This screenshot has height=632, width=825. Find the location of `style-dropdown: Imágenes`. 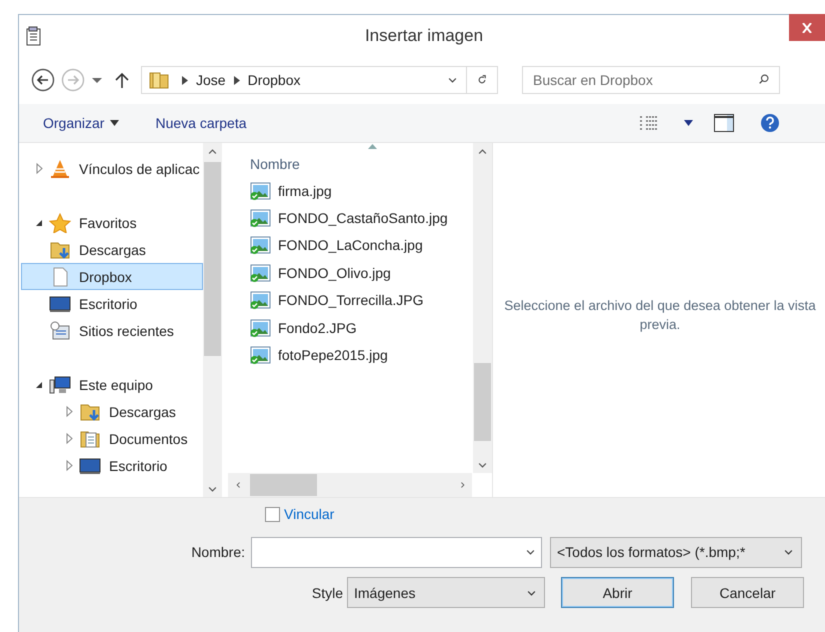

style-dropdown: Imágenes is located at coordinates (446, 592).